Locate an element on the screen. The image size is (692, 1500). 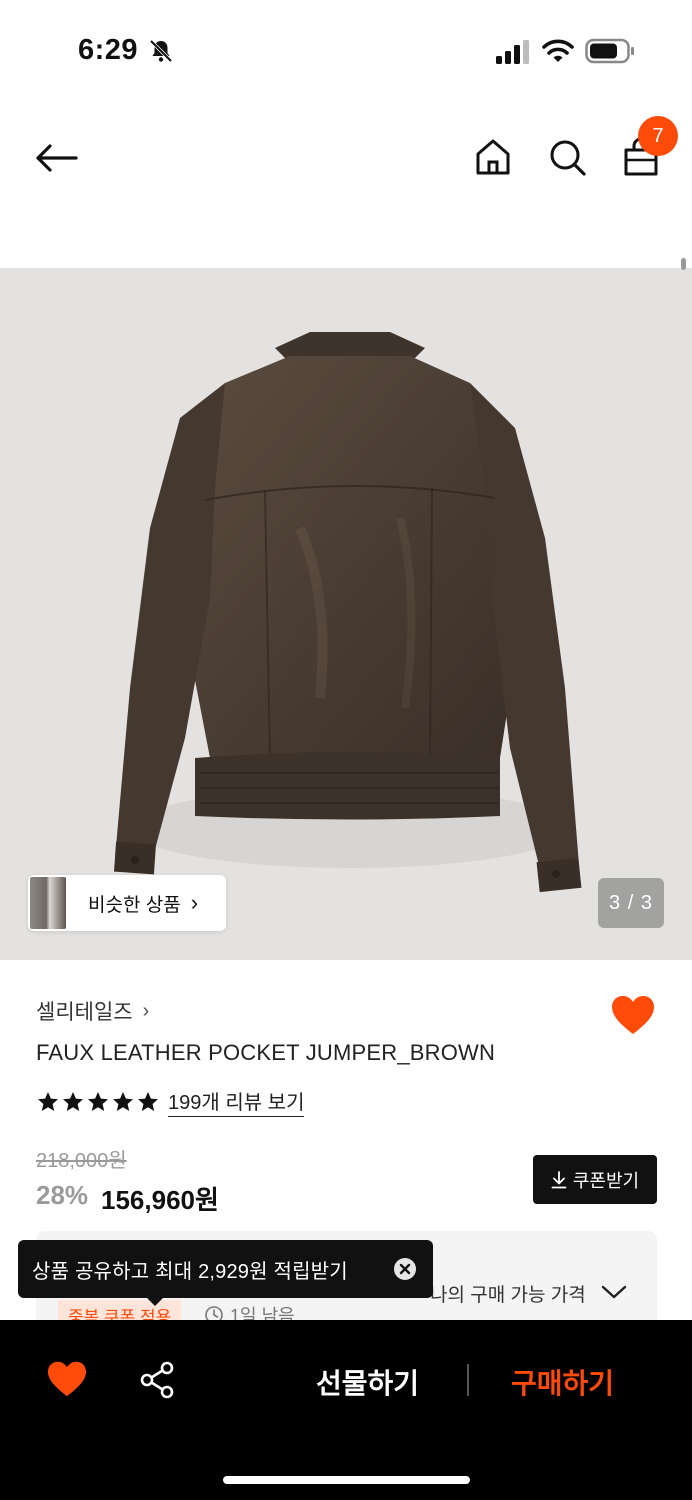
home-button is located at coordinates (493, 157).